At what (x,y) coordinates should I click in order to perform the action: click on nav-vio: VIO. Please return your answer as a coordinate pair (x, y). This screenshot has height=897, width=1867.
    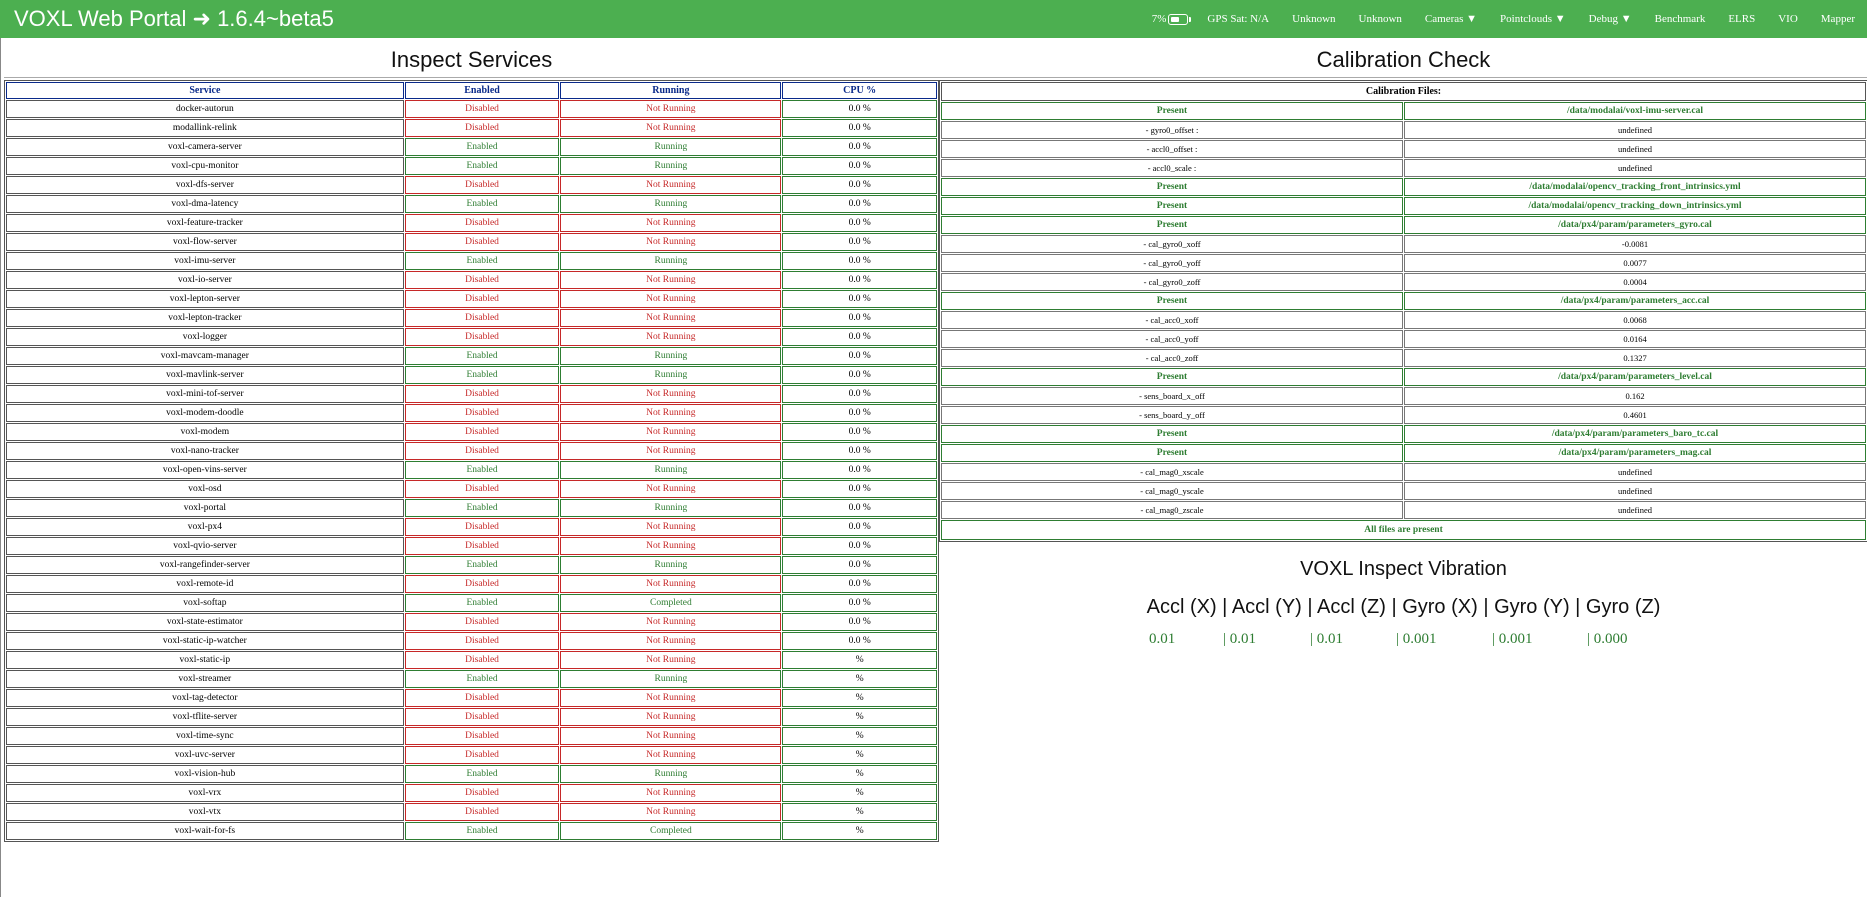
    Looking at the image, I should click on (1788, 19).